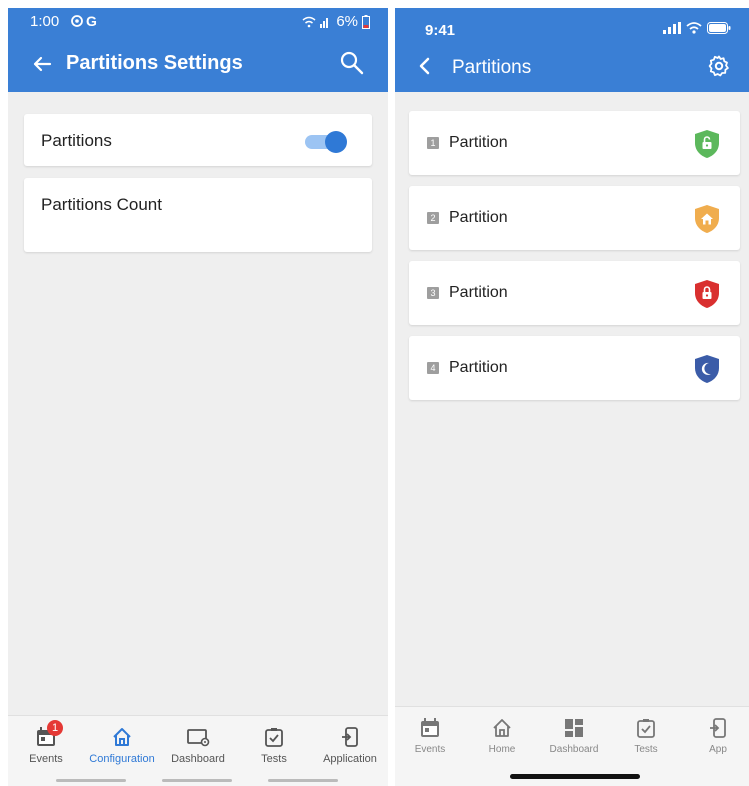 The height and width of the screenshot is (786, 749). Describe the element at coordinates (574, 218) in the screenshot. I see `partition-row: 2 Partition` at that location.